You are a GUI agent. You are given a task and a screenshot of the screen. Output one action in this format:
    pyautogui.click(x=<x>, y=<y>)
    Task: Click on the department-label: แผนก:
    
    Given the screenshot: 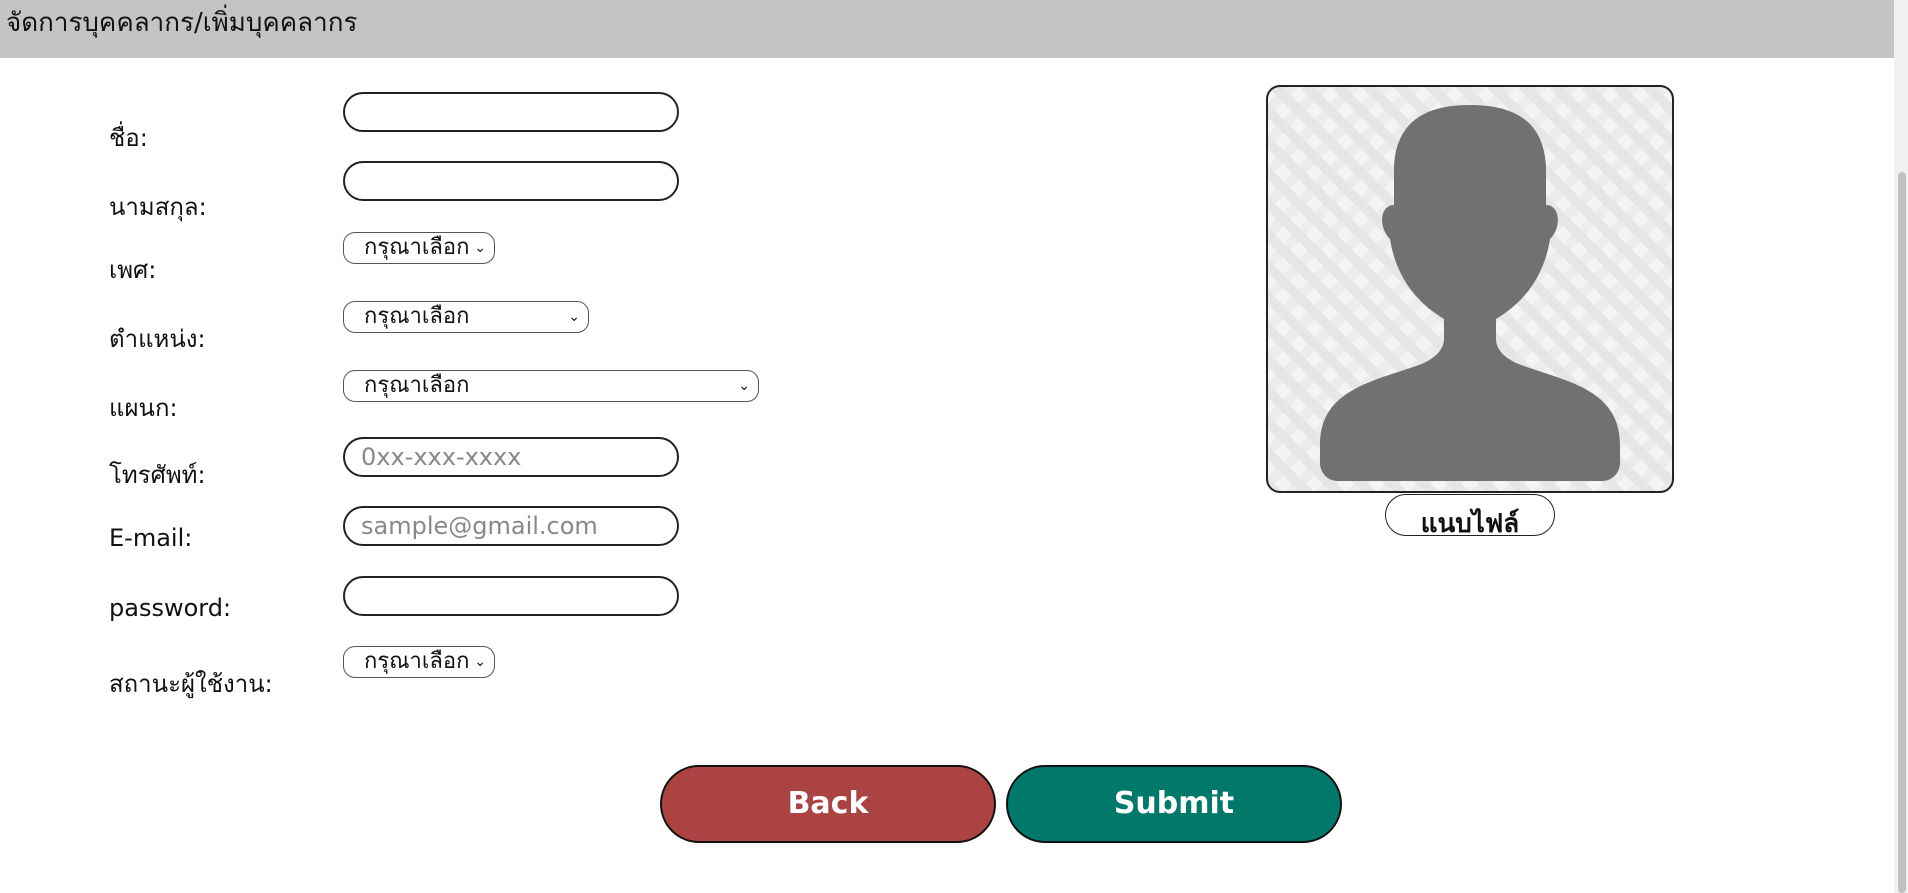 What is the action you would take?
    pyautogui.click(x=143, y=408)
    